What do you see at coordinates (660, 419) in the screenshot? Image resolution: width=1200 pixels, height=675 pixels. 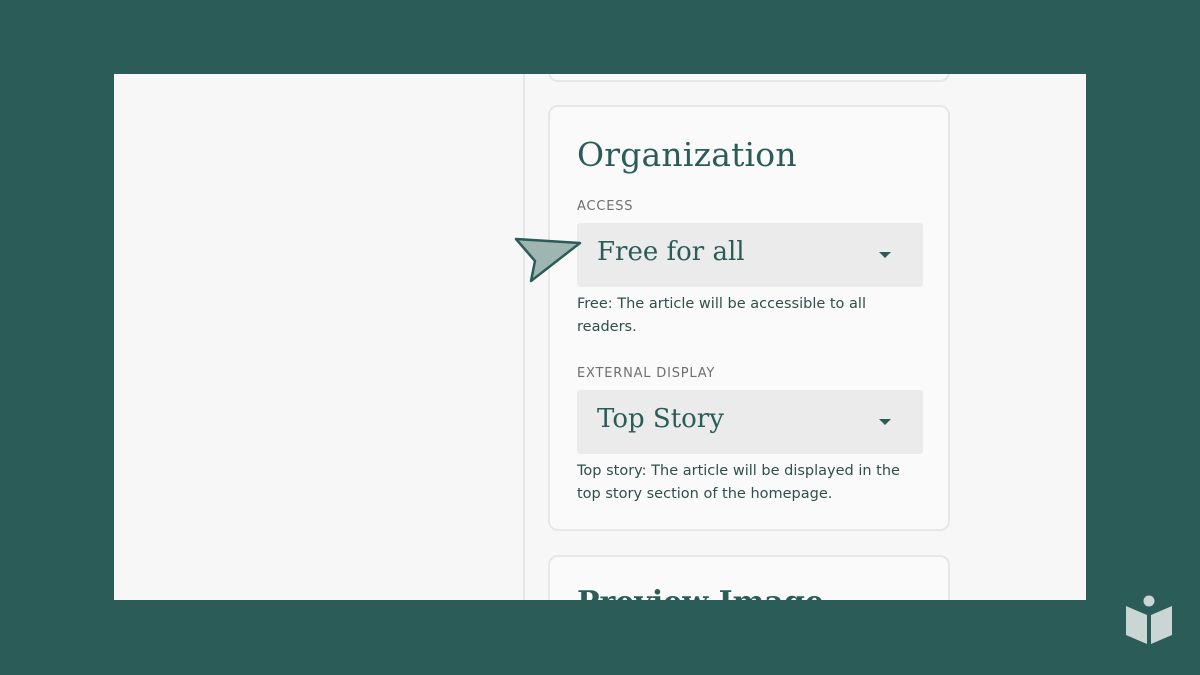 I see `external-display-select-value: Top Story` at bounding box center [660, 419].